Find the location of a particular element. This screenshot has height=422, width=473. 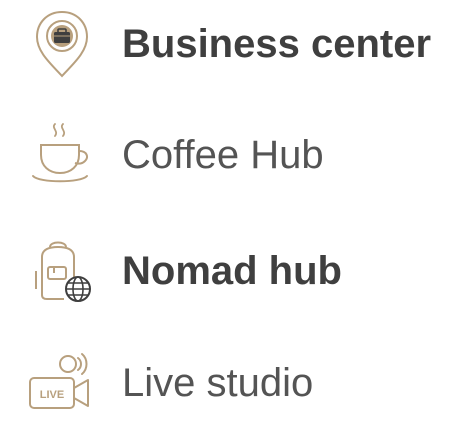

live-camera-icon: LIVE is located at coordinates (62, 383).